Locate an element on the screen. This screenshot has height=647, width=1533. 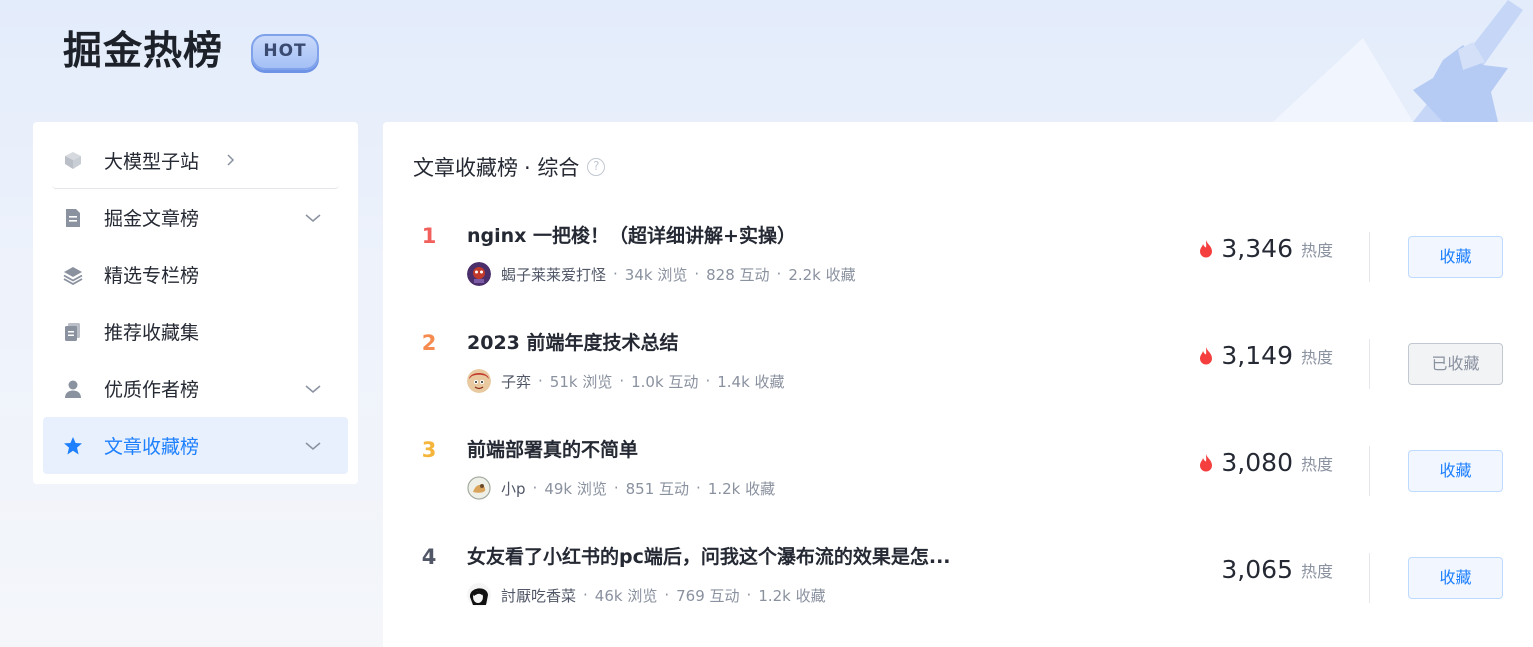
rank-number: 1 is located at coordinates (429, 236).